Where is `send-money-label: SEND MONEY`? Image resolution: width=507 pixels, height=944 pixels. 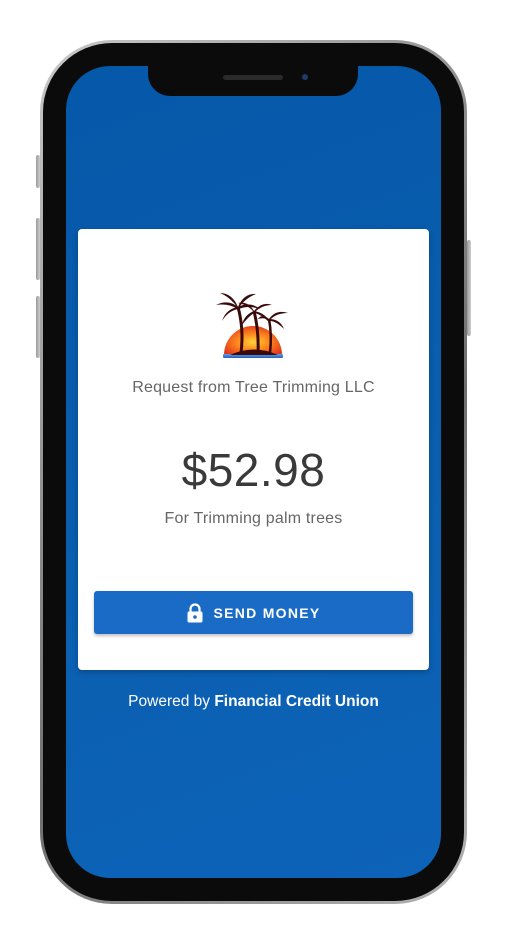 send-money-label: SEND MONEY is located at coordinates (267, 612).